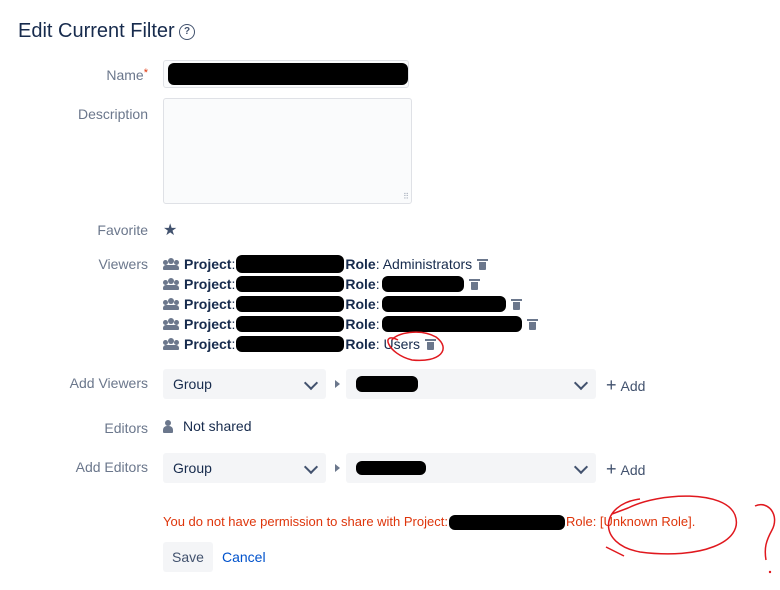 The width and height of the screenshot is (780, 590). I want to click on annotation-question-mark, so click(765, 532).